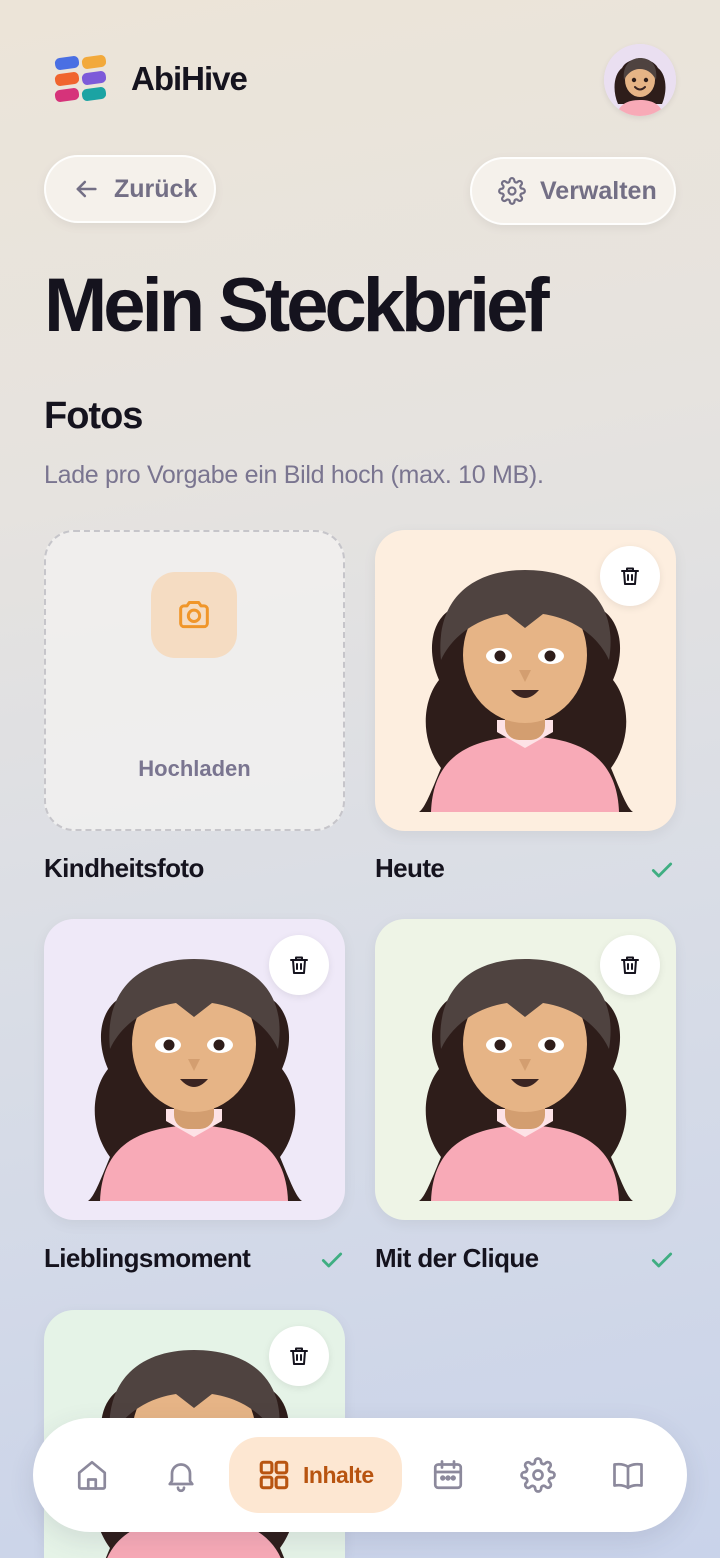 The height and width of the screenshot is (1558, 720). I want to click on book-icon, so click(628, 1476).